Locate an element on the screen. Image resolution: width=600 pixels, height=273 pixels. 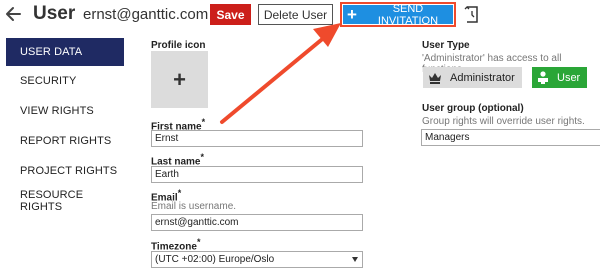
save-button: Save is located at coordinates (230, 14).